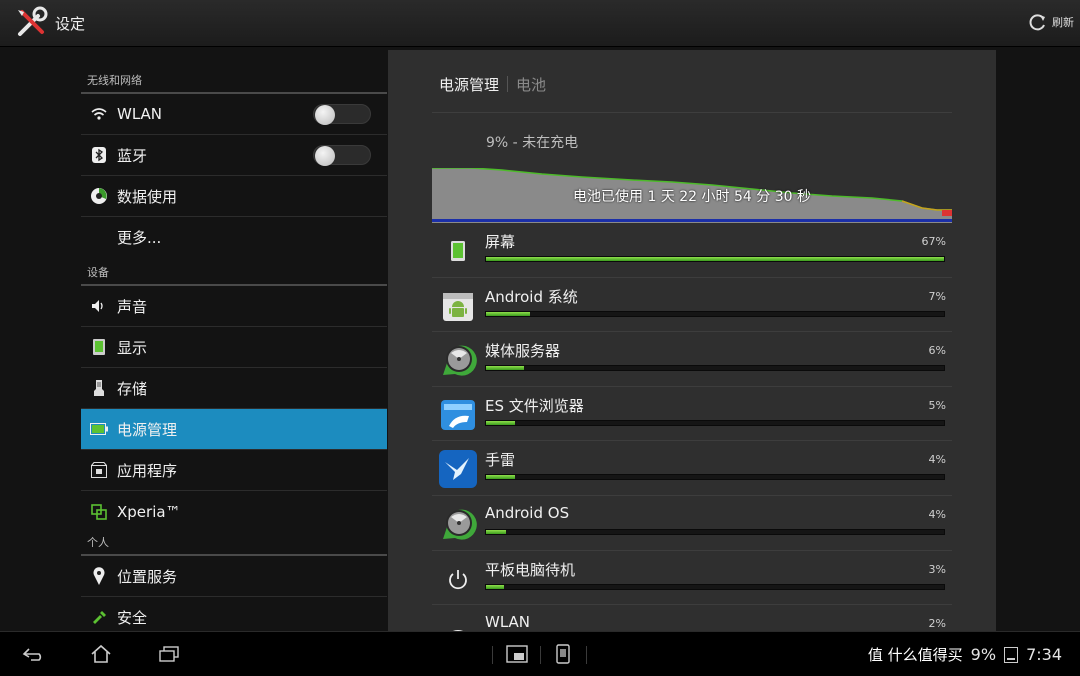 The width and height of the screenshot is (1080, 676). I want to click on home-icon, so click(101, 653).